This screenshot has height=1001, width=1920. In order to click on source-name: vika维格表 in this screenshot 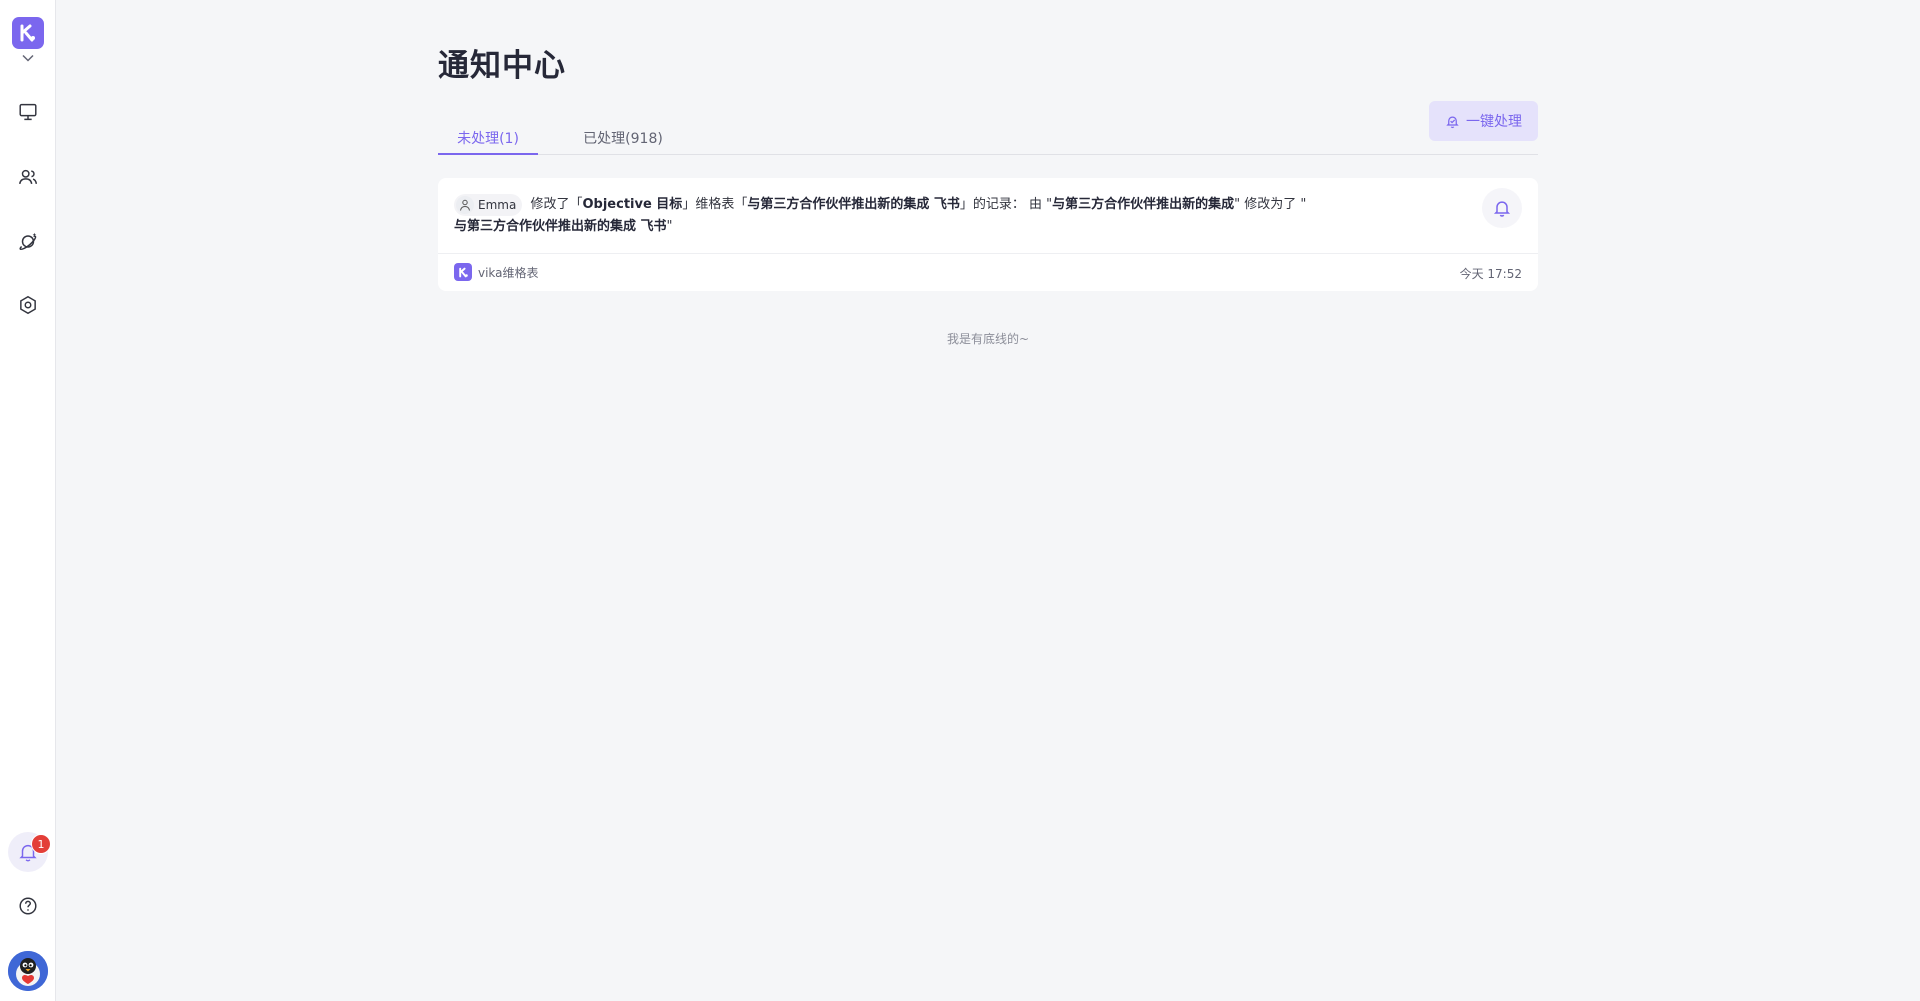, I will do `click(508, 272)`.